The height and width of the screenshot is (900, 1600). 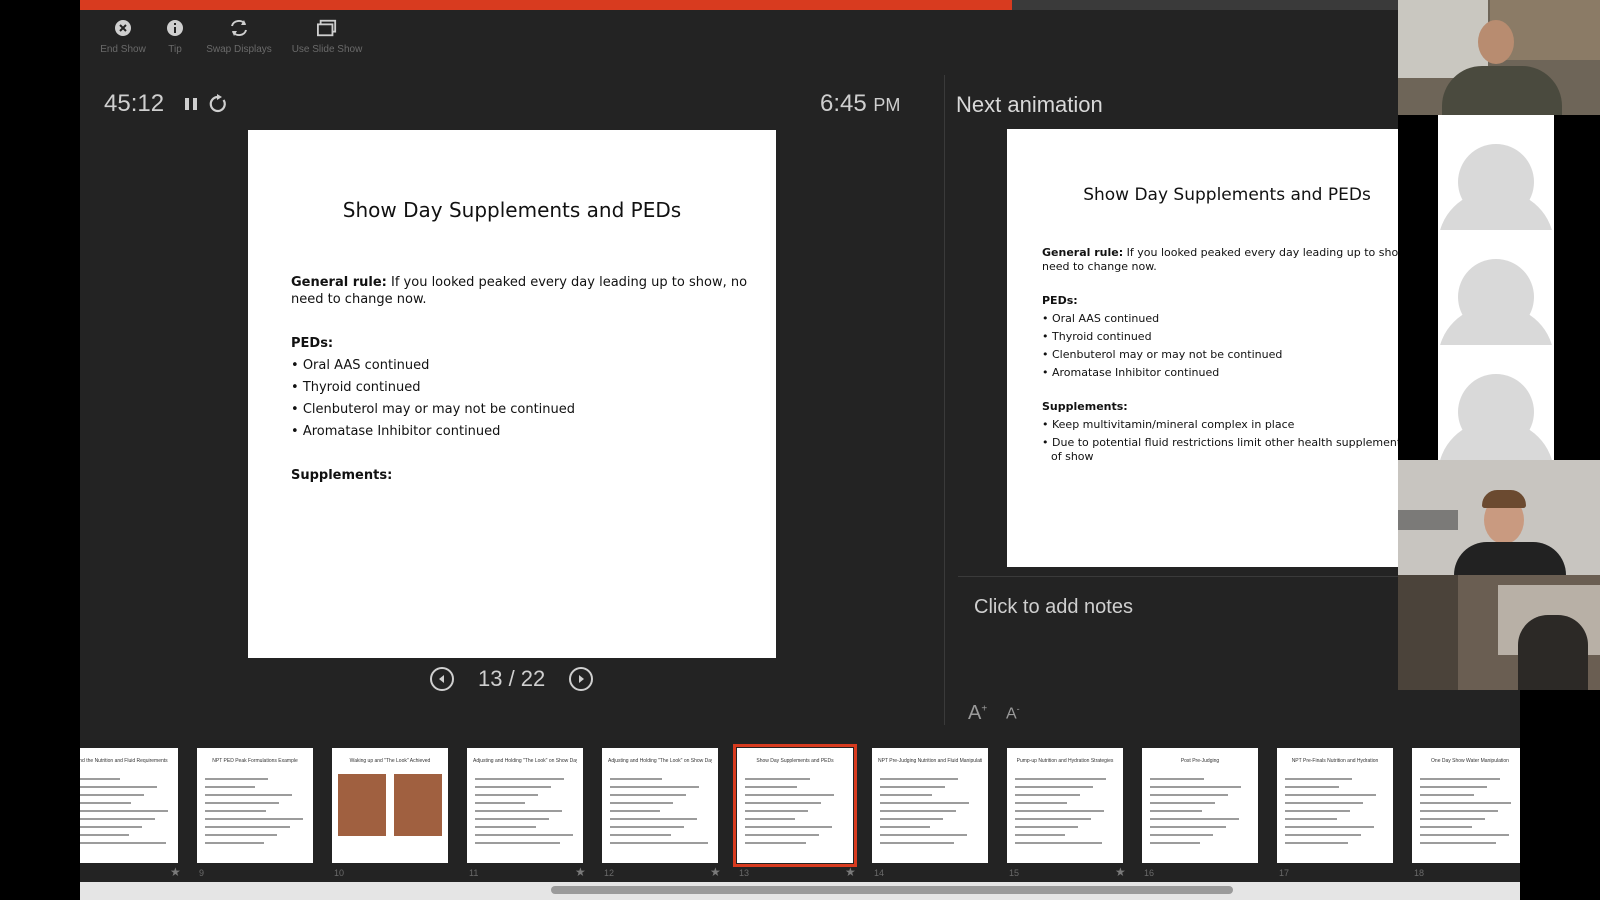 What do you see at coordinates (581, 679) in the screenshot?
I see `next-slide-button` at bounding box center [581, 679].